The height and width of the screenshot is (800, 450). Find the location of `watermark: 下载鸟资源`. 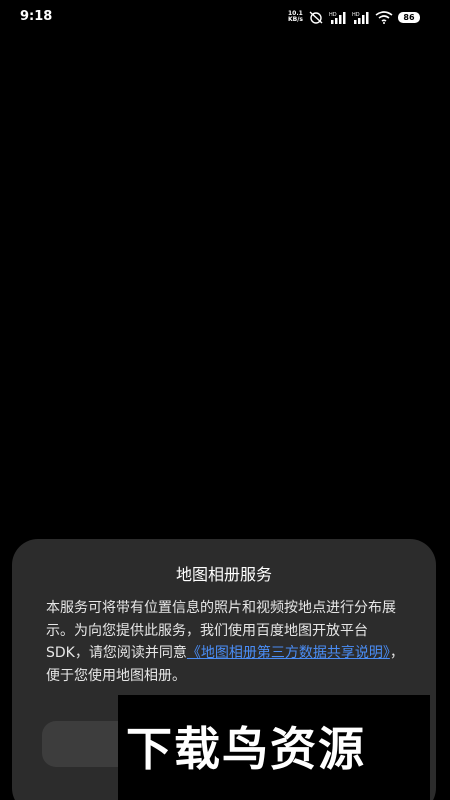

watermark: 下载鸟资源 is located at coordinates (274, 747).